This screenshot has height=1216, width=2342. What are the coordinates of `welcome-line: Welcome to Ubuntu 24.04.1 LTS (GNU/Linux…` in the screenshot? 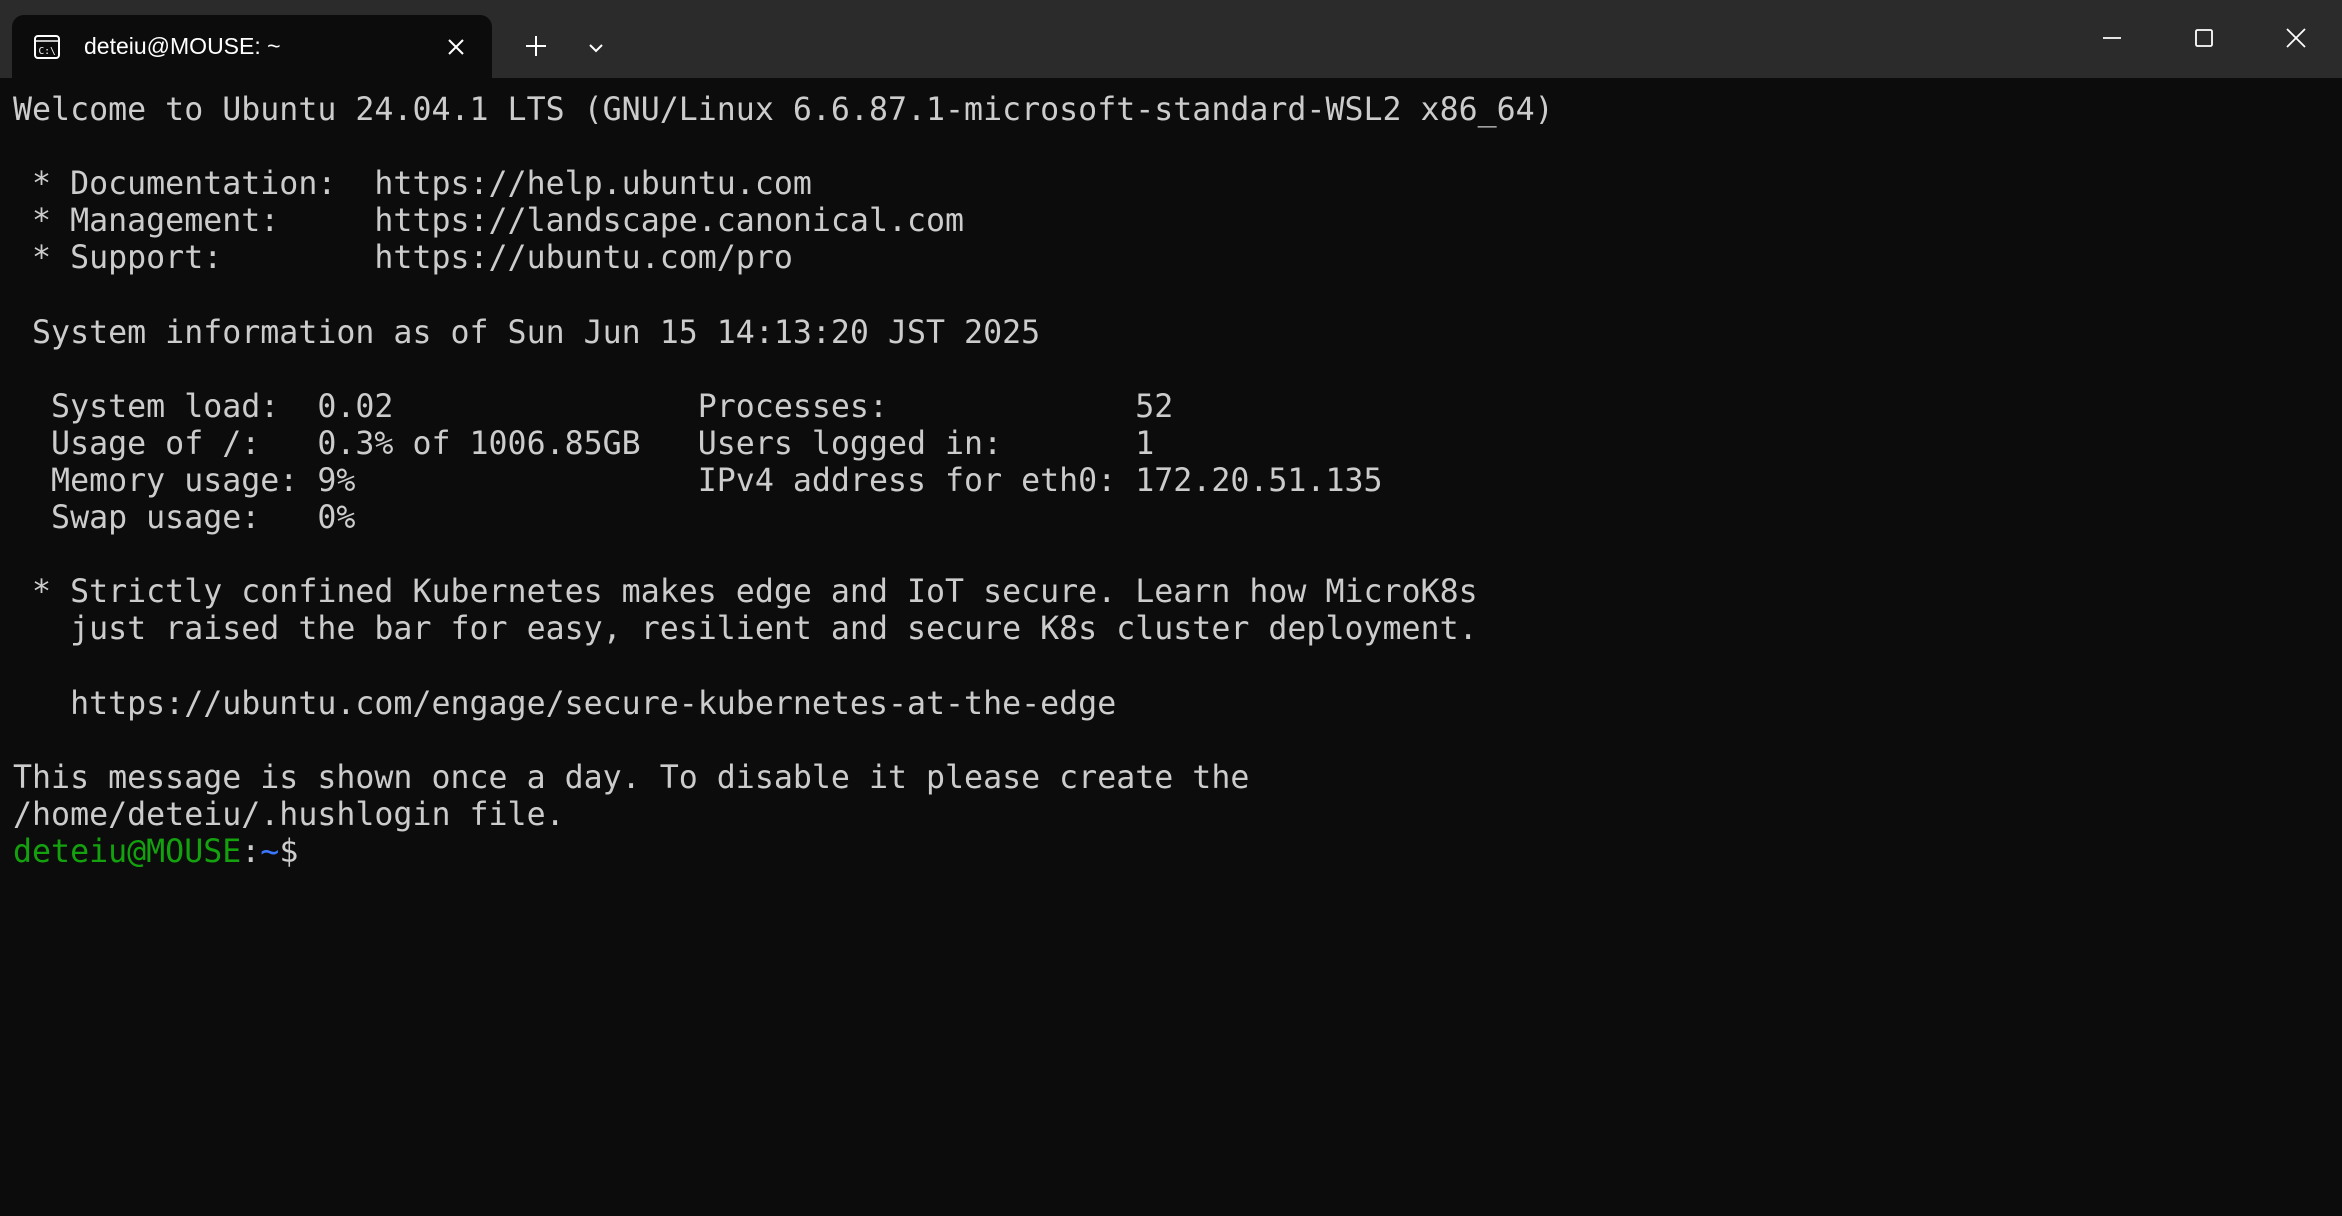 It's located at (783, 110).